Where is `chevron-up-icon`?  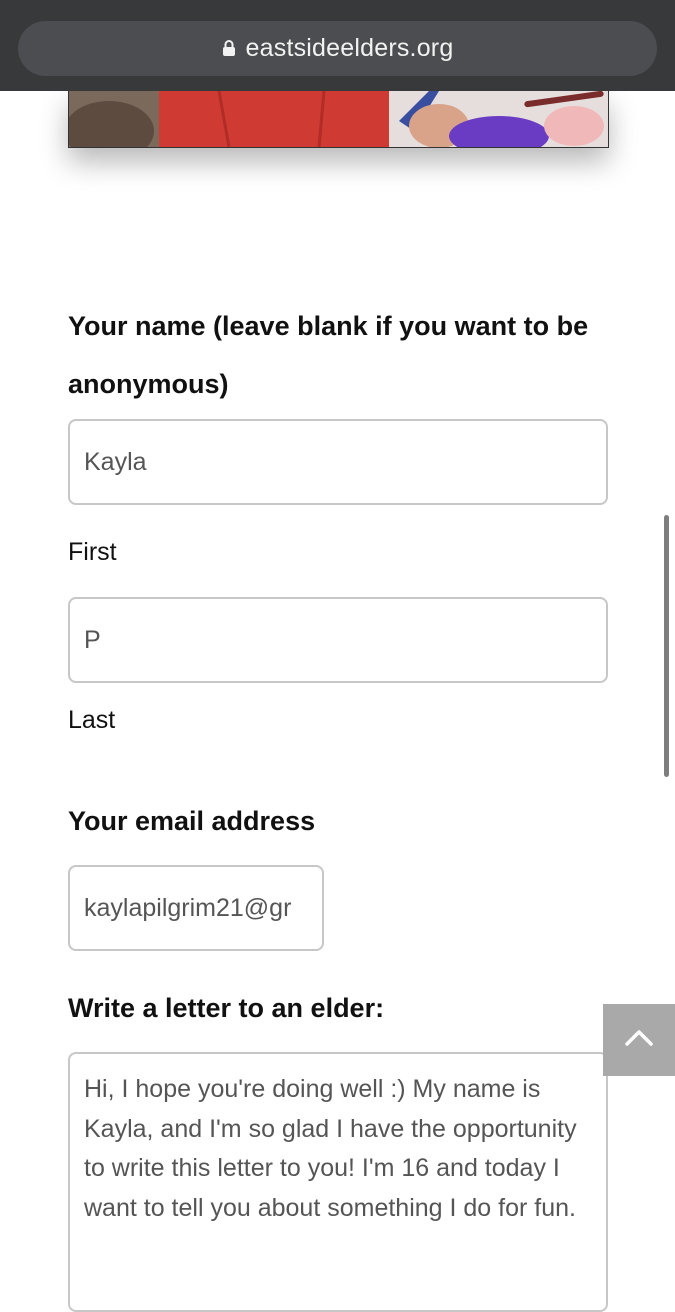
chevron-up-icon is located at coordinates (639, 1040).